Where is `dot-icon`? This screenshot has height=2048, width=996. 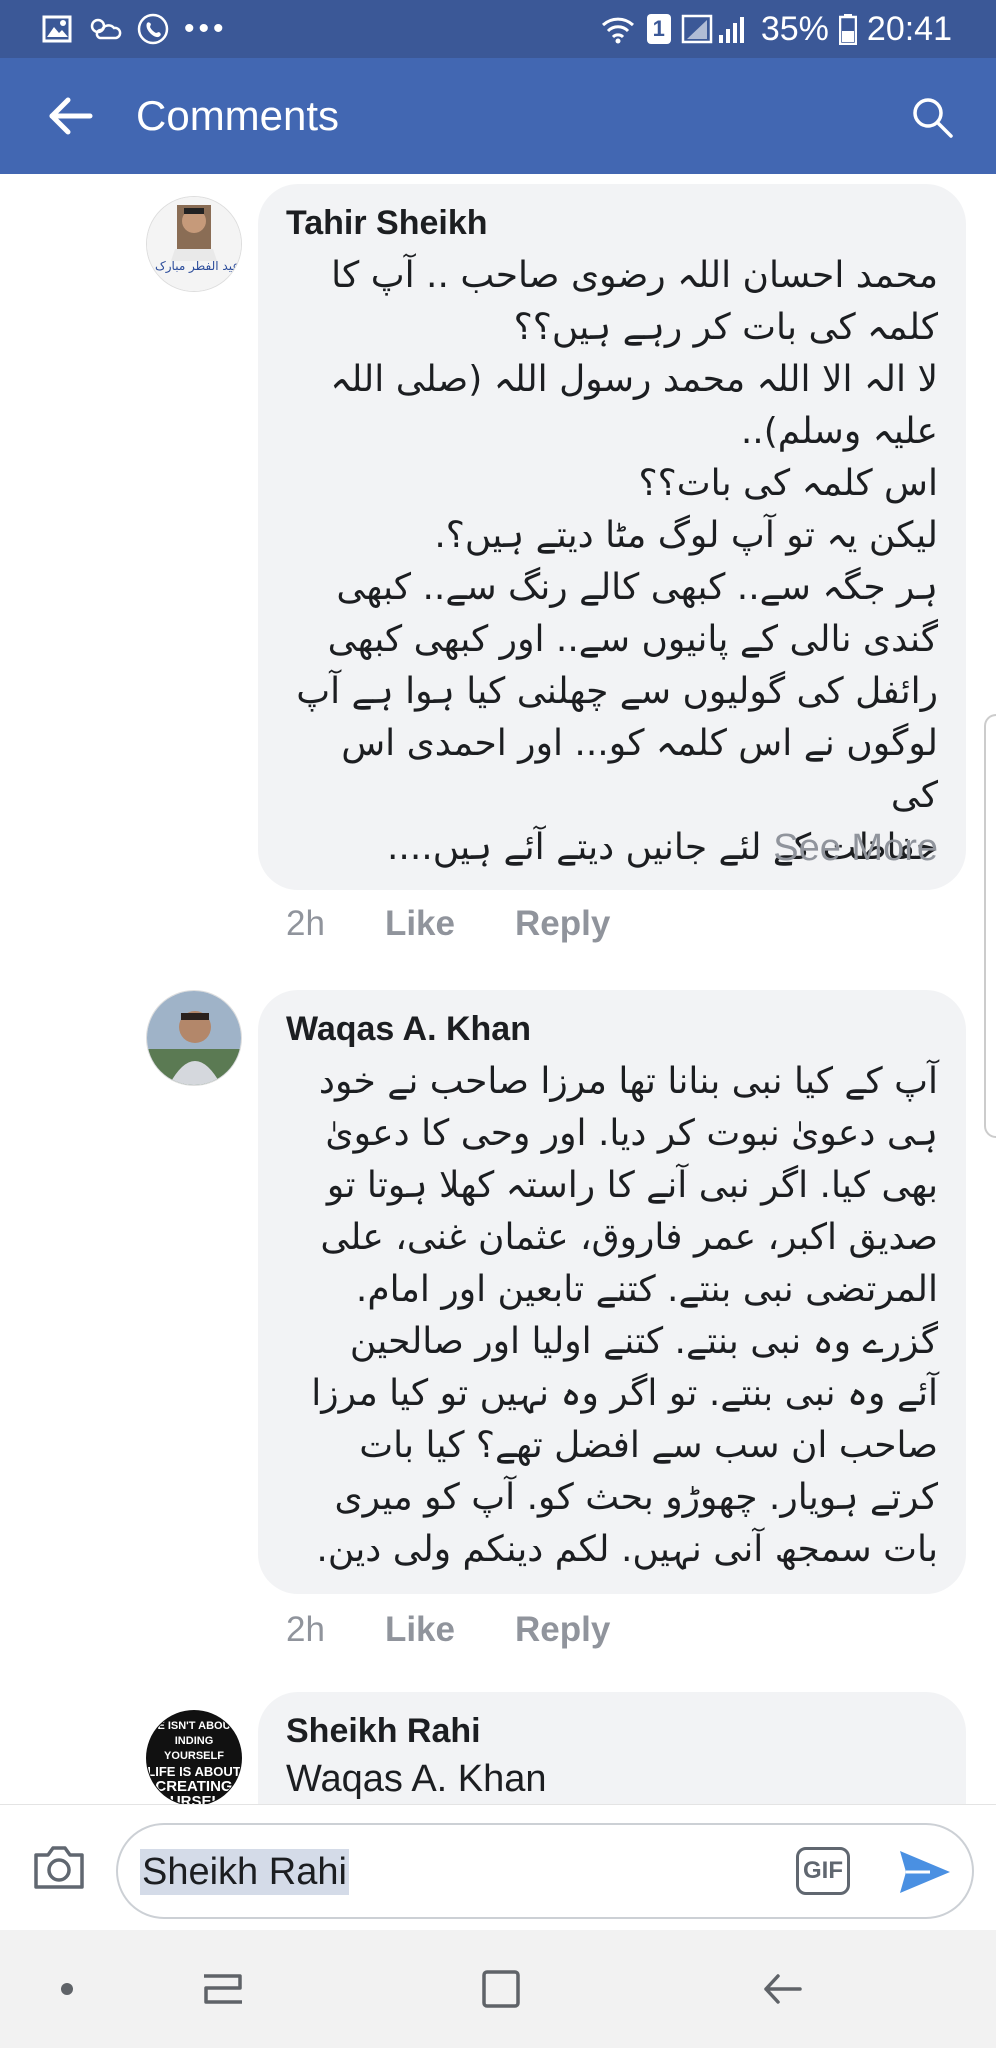
dot-icon is located at coordinates (67, 1989).